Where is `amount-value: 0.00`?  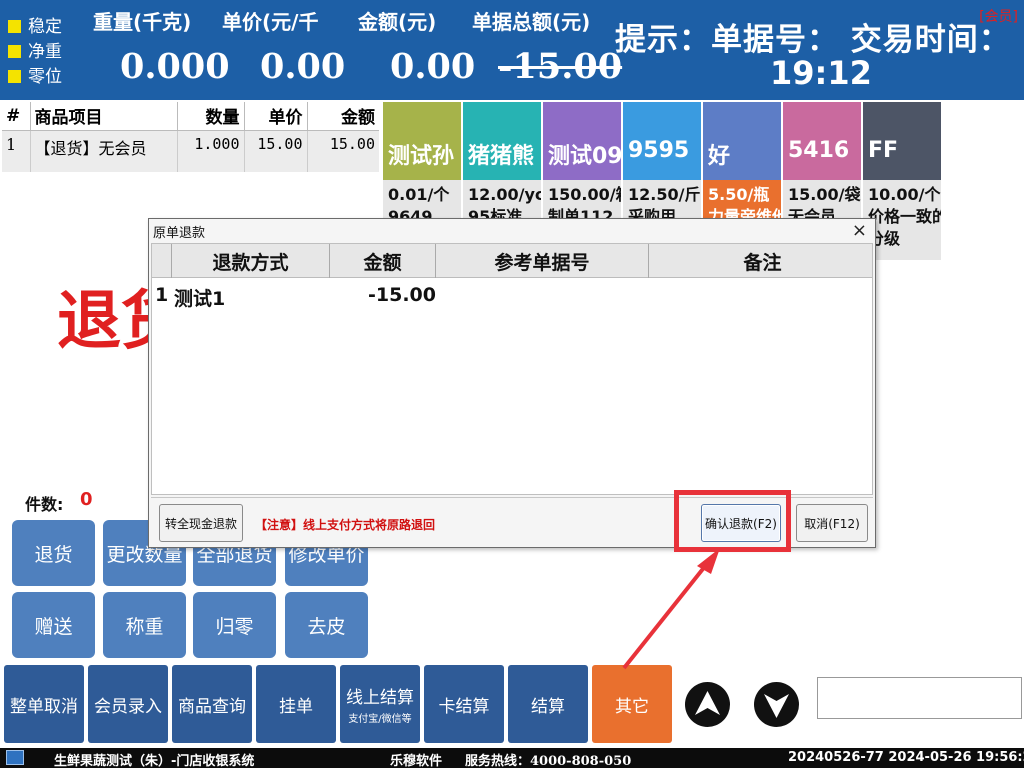
amount-value: 0.00 is located at coordinates (433, 66).